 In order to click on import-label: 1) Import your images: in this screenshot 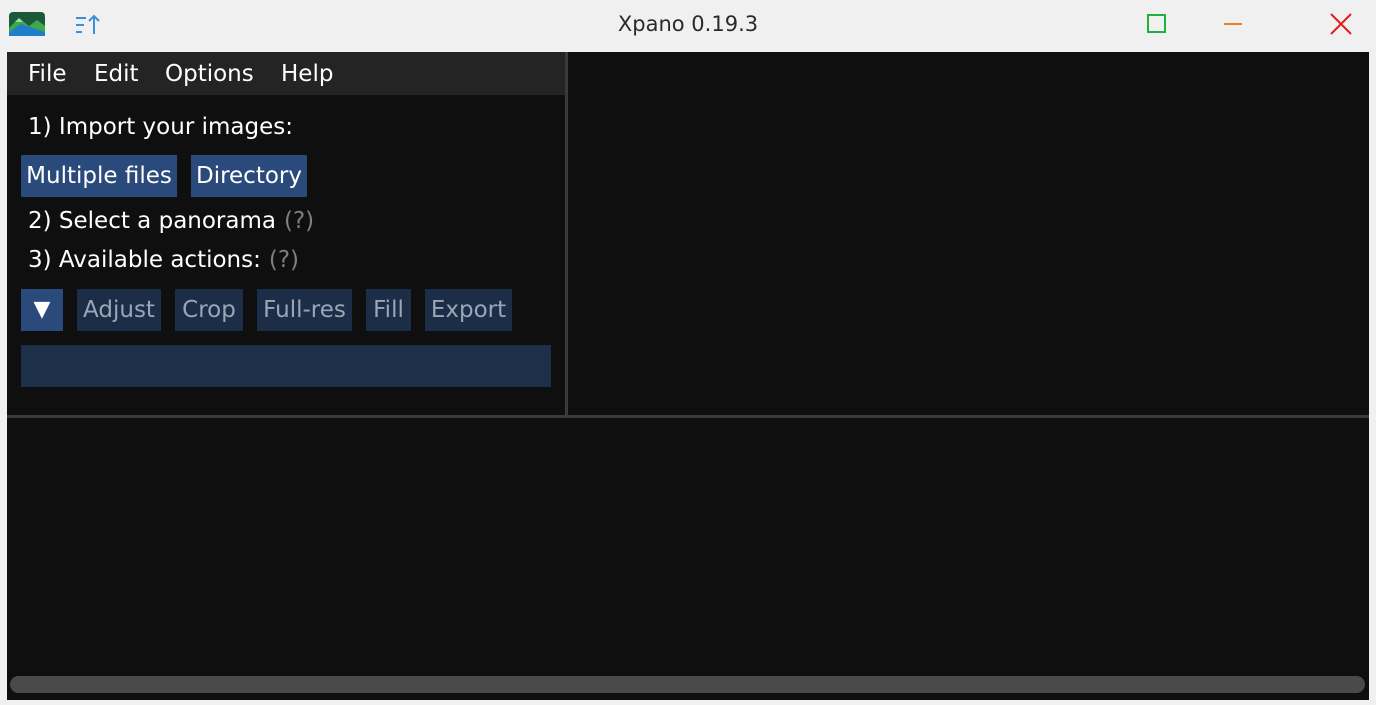, I will do `click(160, 127)`.